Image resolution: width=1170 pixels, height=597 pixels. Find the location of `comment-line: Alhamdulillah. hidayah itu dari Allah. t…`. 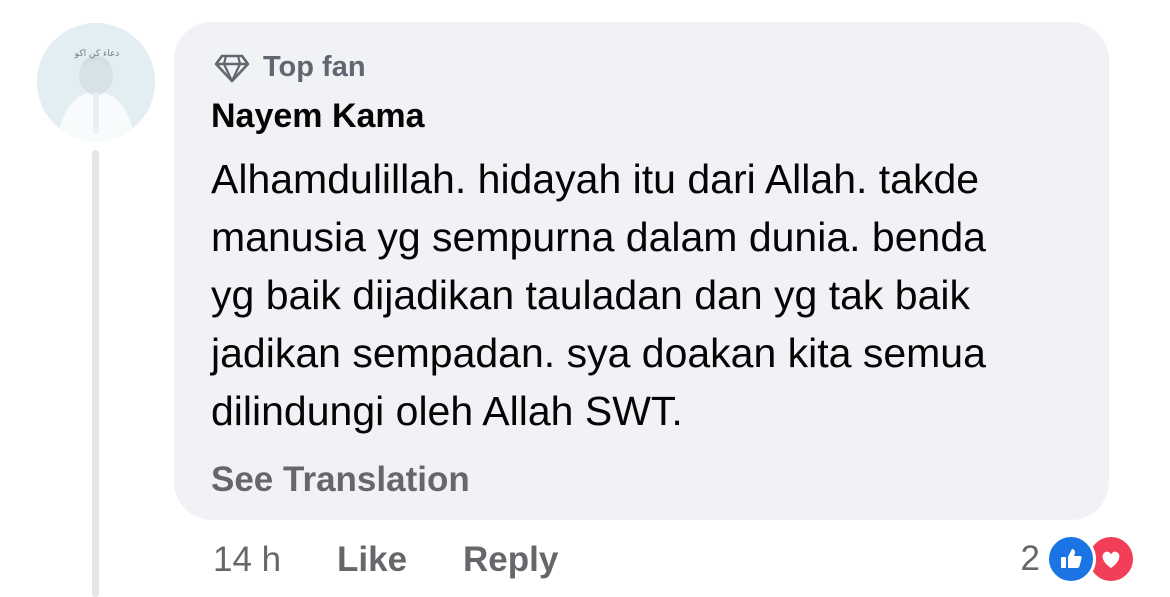

comment-line: Alhamdulillah. hidayah itu dari Allah. t… is located at coordinates (595, 179).